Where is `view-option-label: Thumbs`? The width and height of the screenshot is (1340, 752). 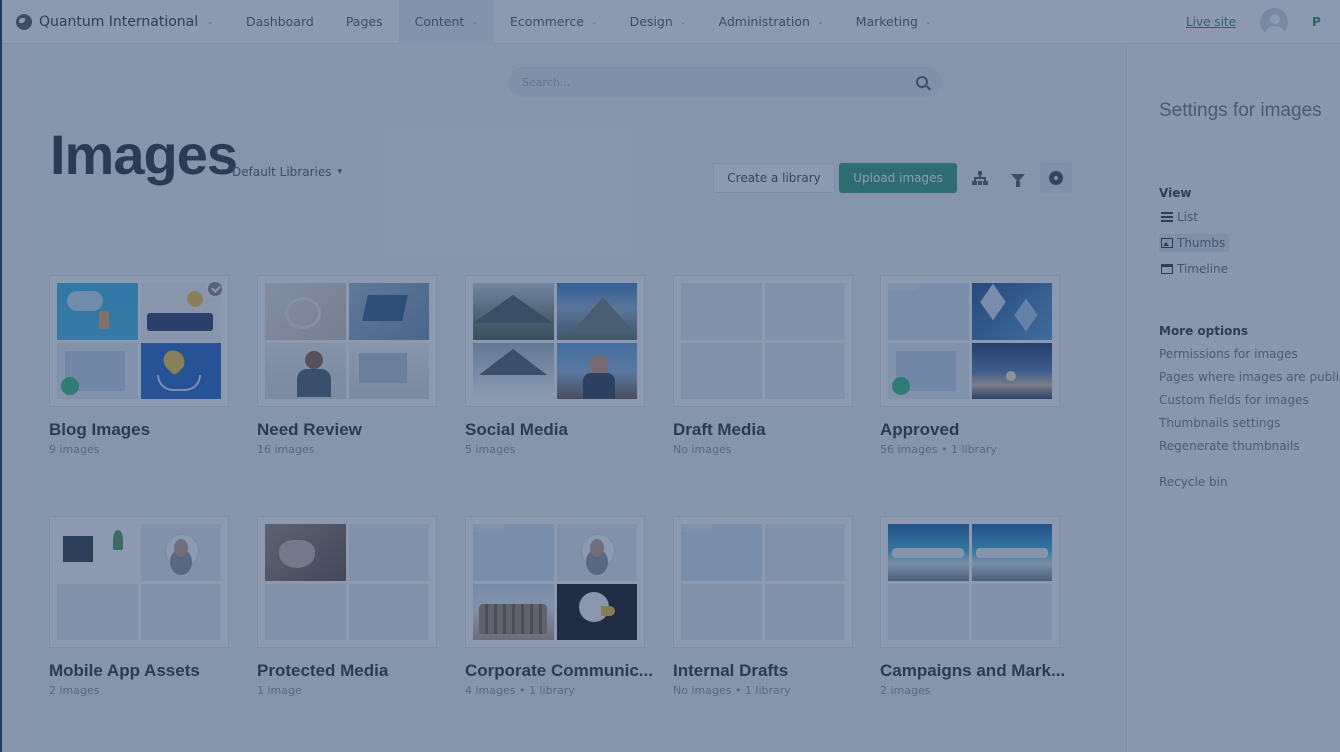 view-option-label: Thumbs is located at coordinates (1201, 243).